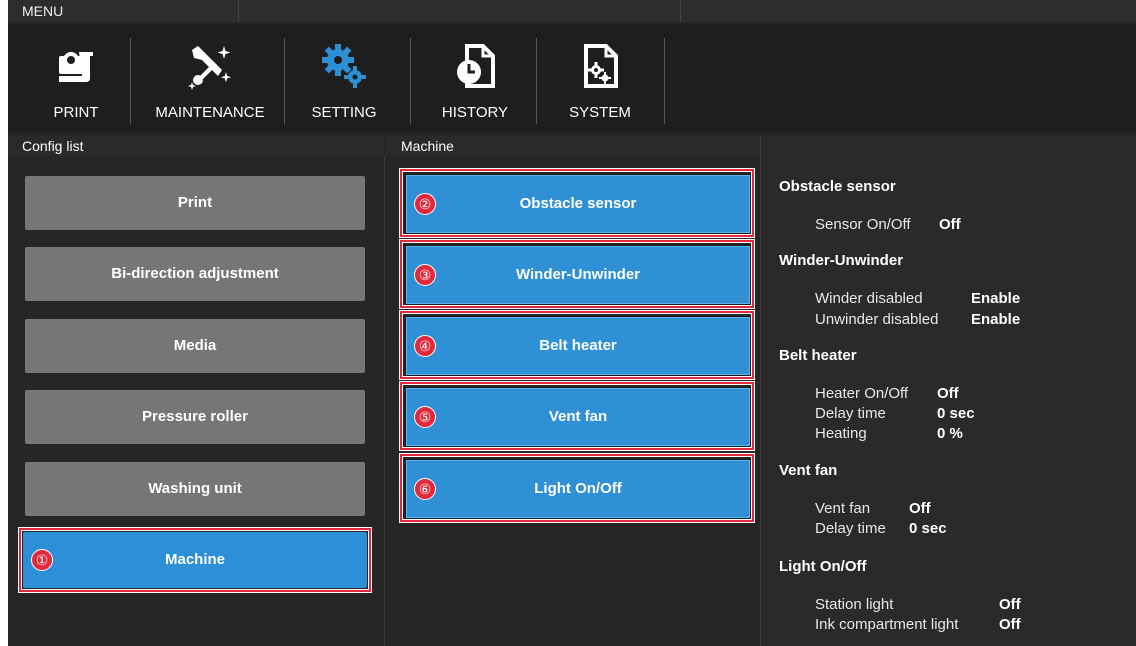 The width and height of the screenshot is (1136, 646). Describe the element at coordinates (425, 204) in the screenshot. I see `callout-marker-2: ②` at that location.